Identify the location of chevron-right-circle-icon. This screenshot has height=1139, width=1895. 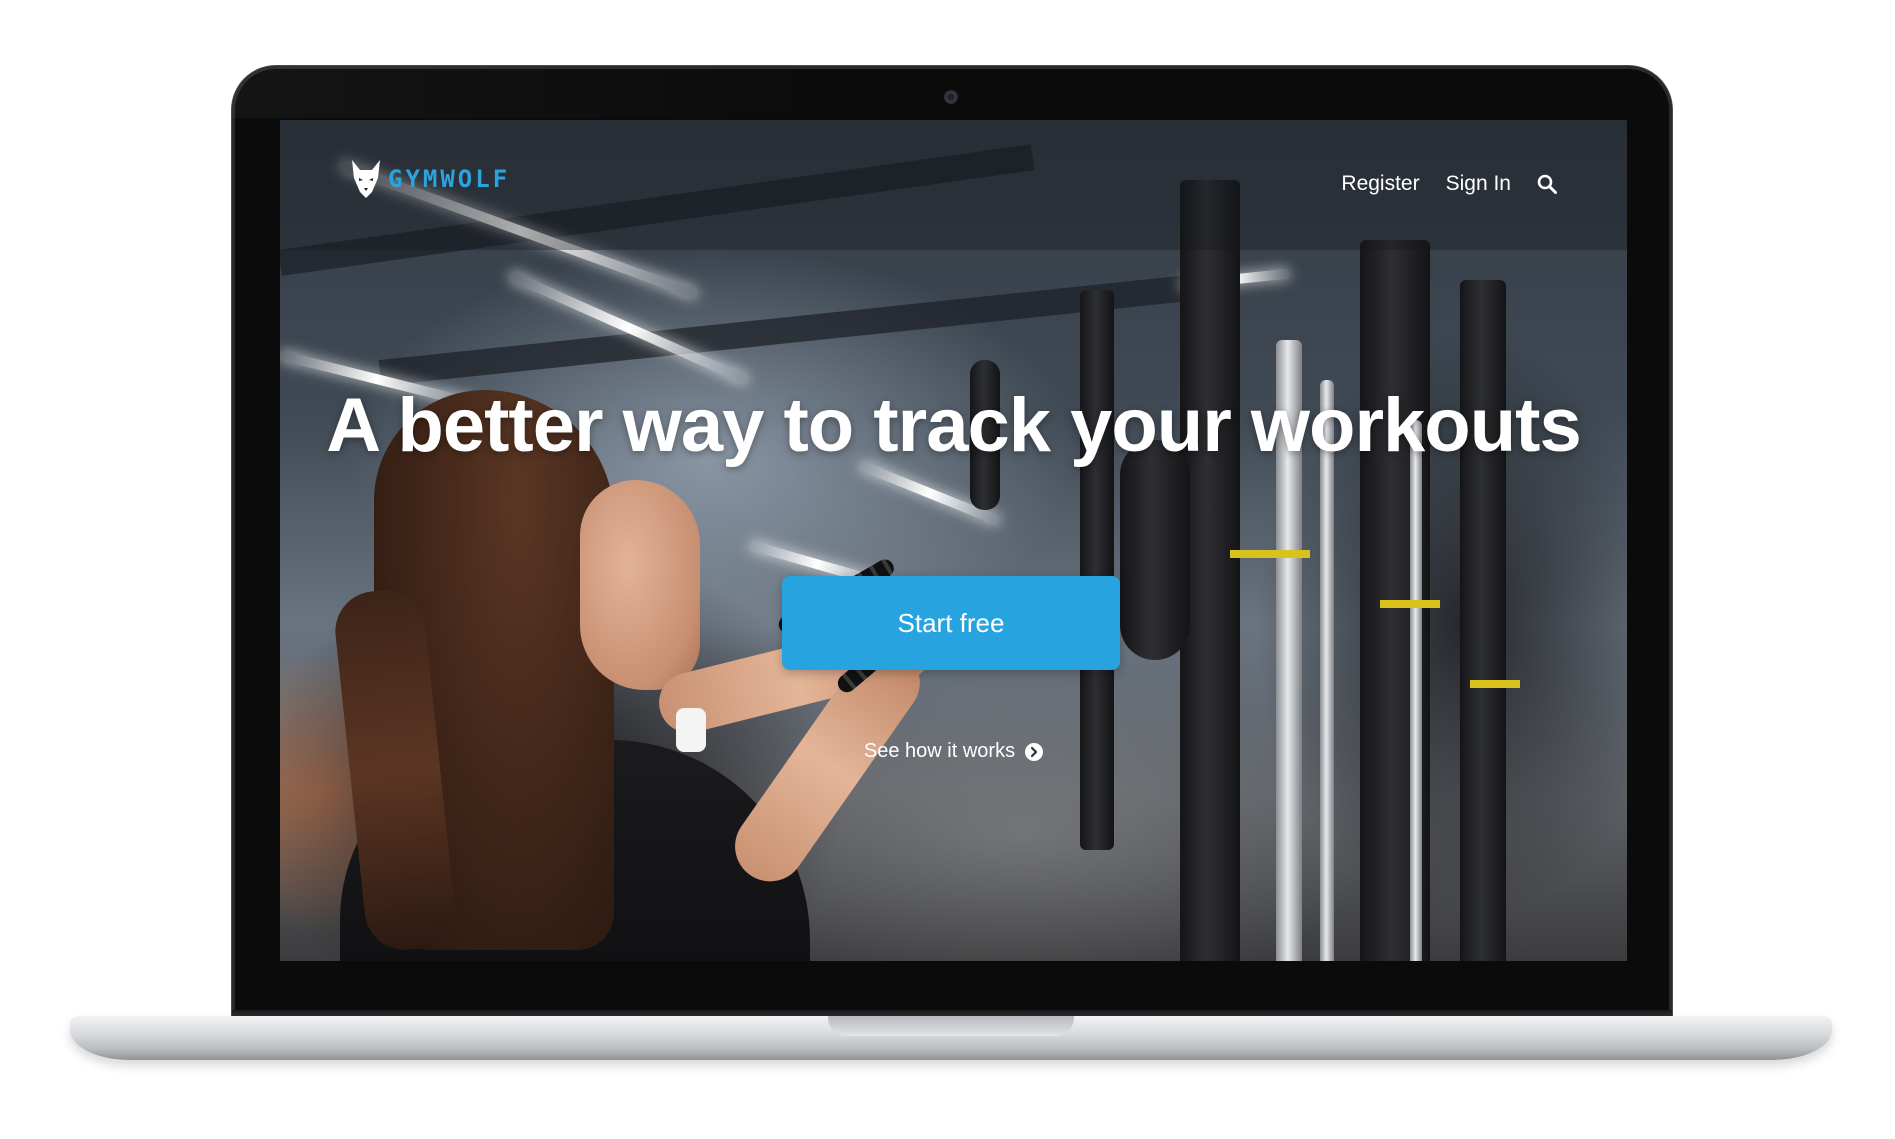
(1034, 751).